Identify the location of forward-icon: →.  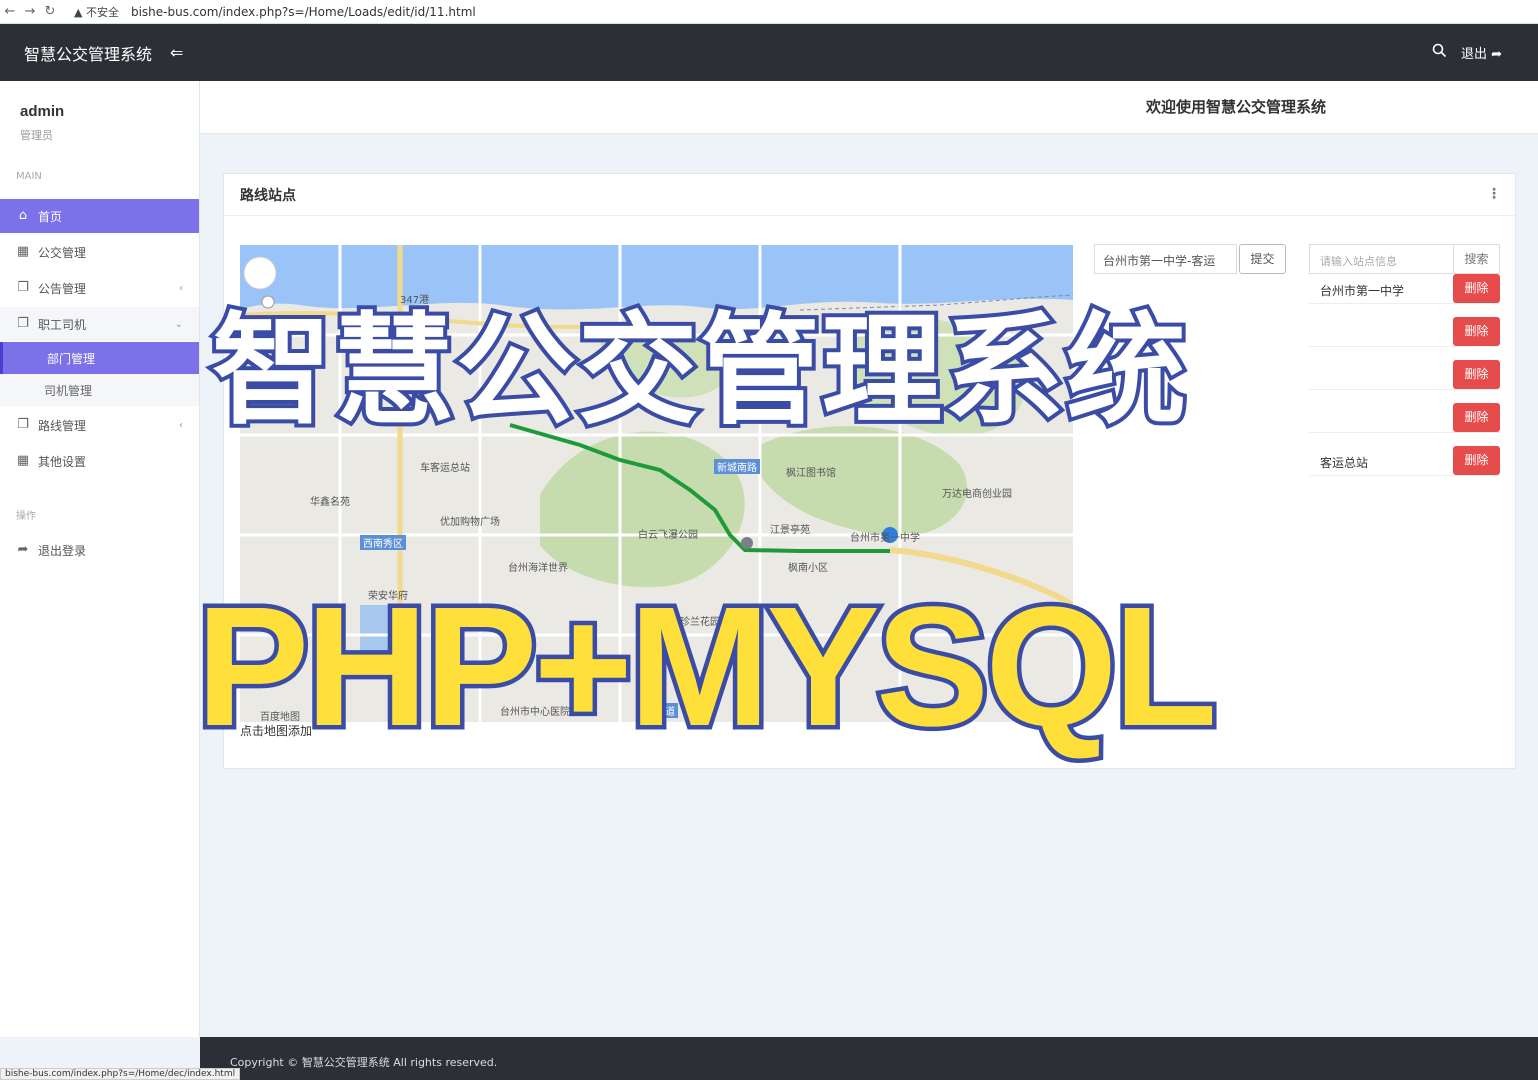
(30, 11).